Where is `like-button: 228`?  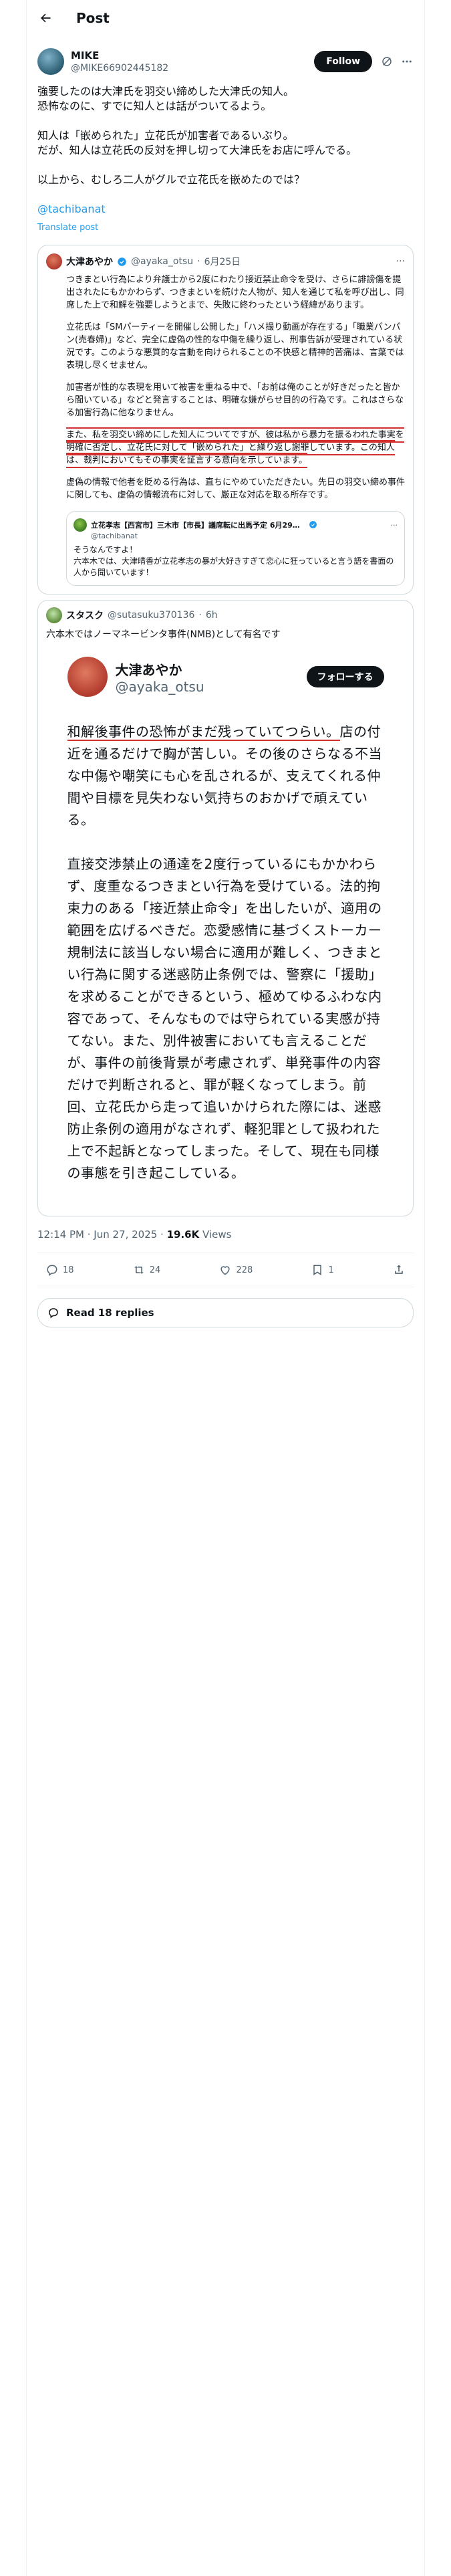 like-button: 228 is located at coordinates (235, 1270).